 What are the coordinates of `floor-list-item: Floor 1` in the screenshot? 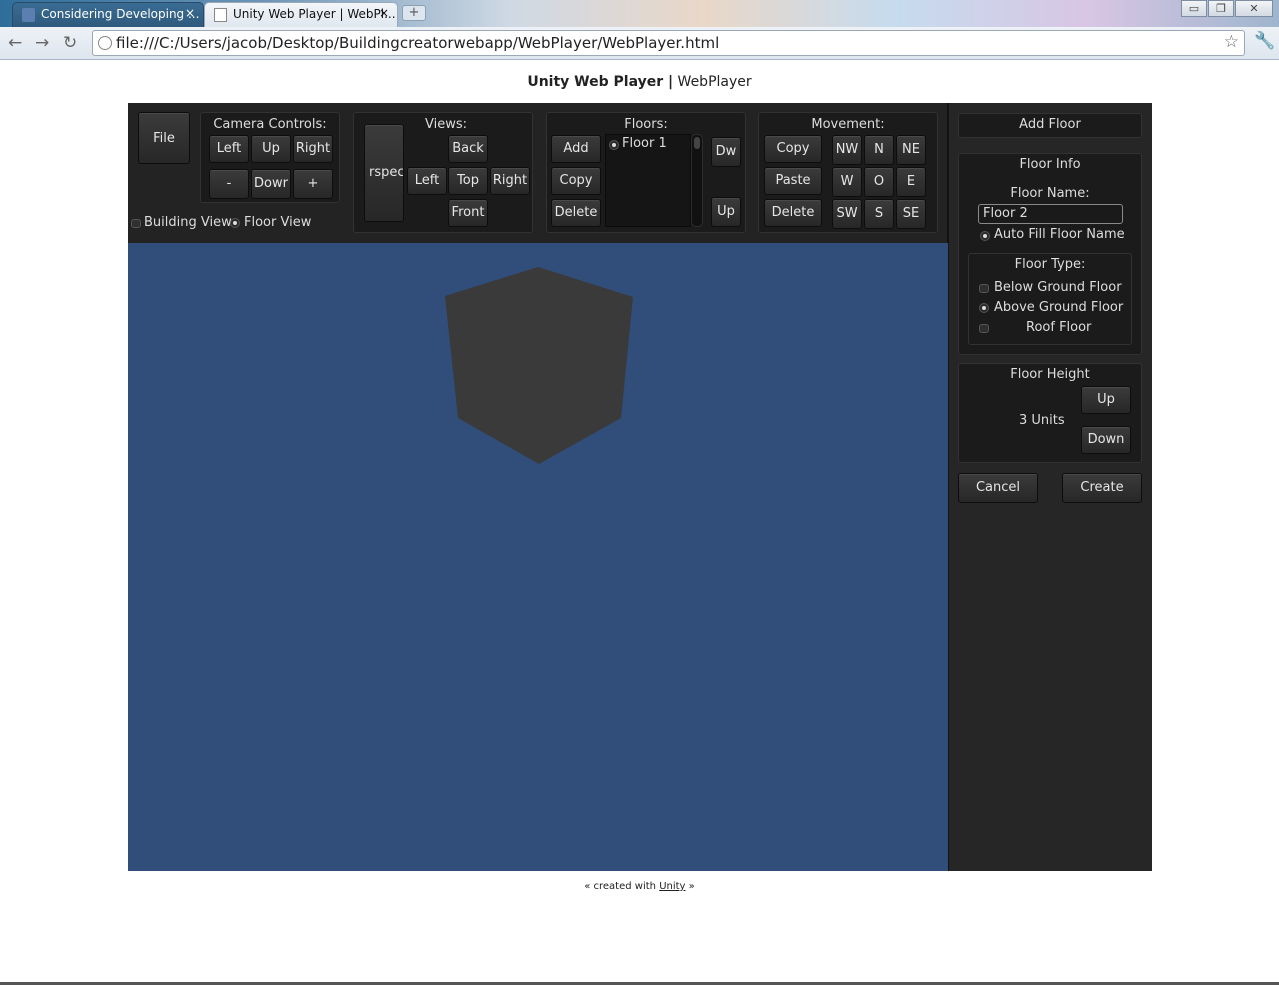 It's located at (644, 143).